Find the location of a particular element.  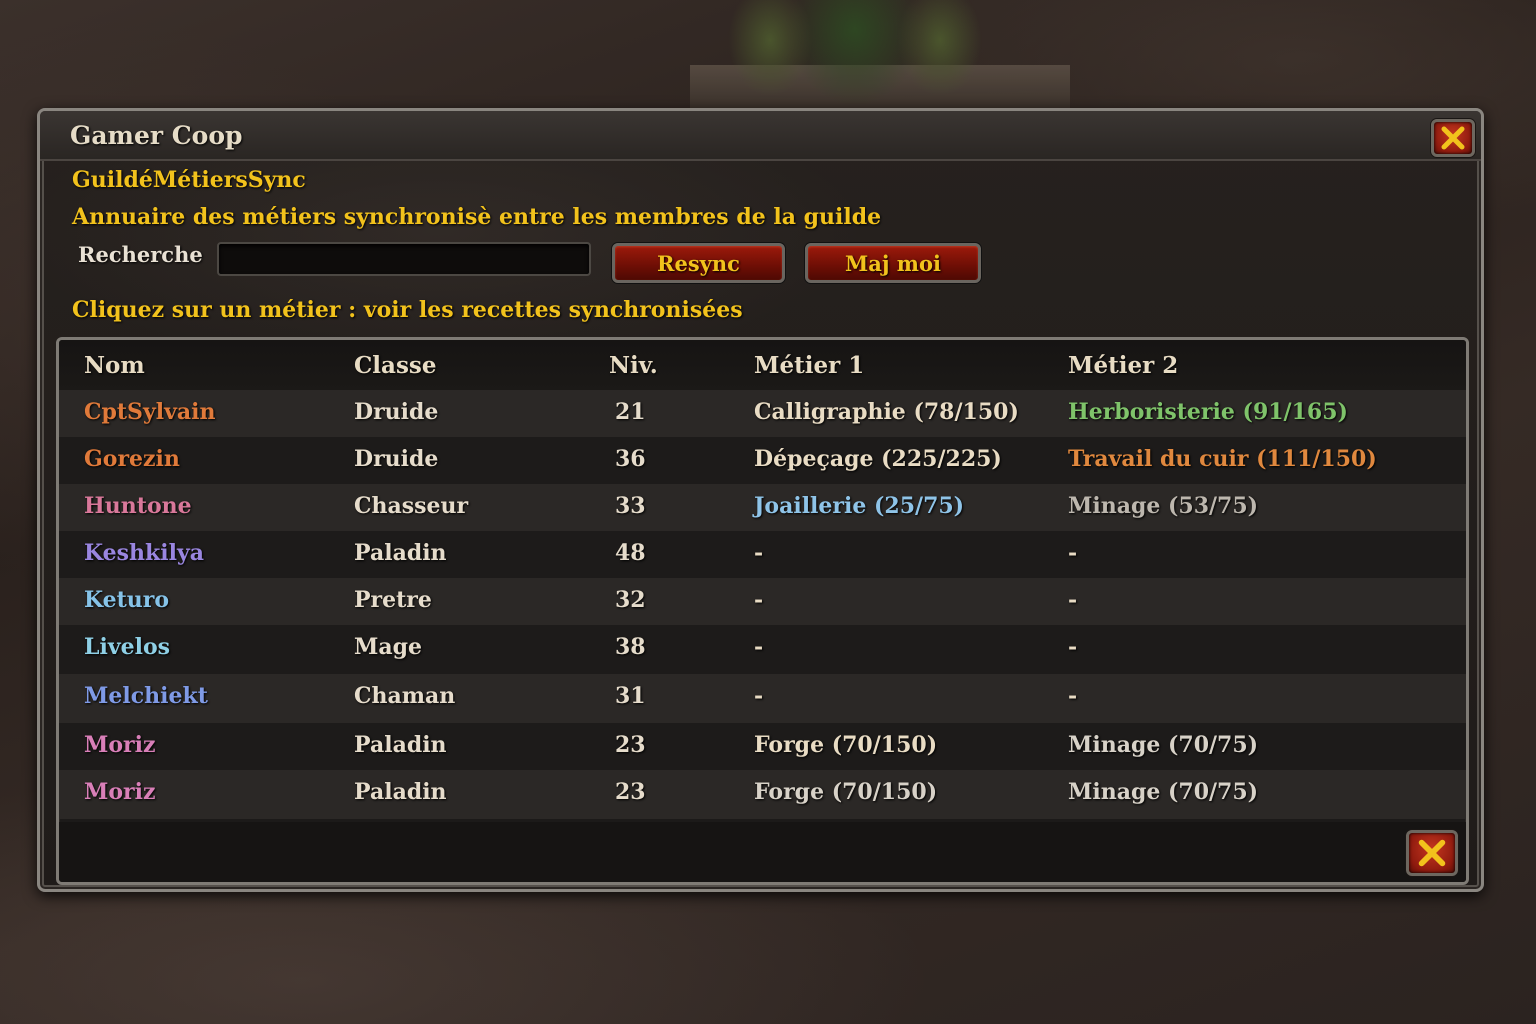

table-row: Melchiekt Chaman 31 - - is located at coordinates (762, 698).